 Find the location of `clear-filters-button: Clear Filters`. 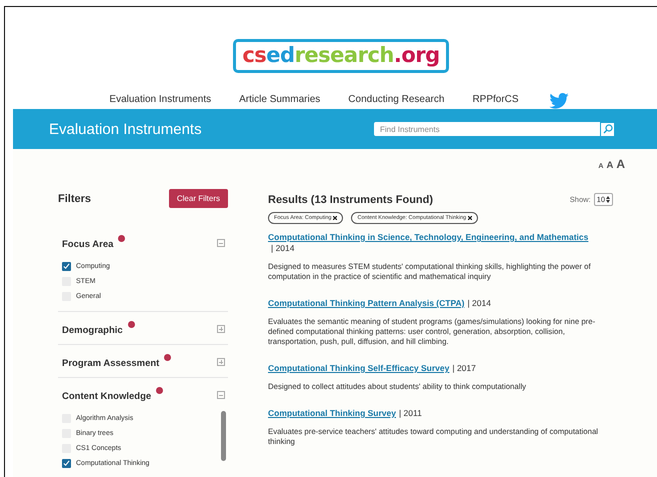

clear-filters-button: Clear Filters is located at coordinates (198, 198).